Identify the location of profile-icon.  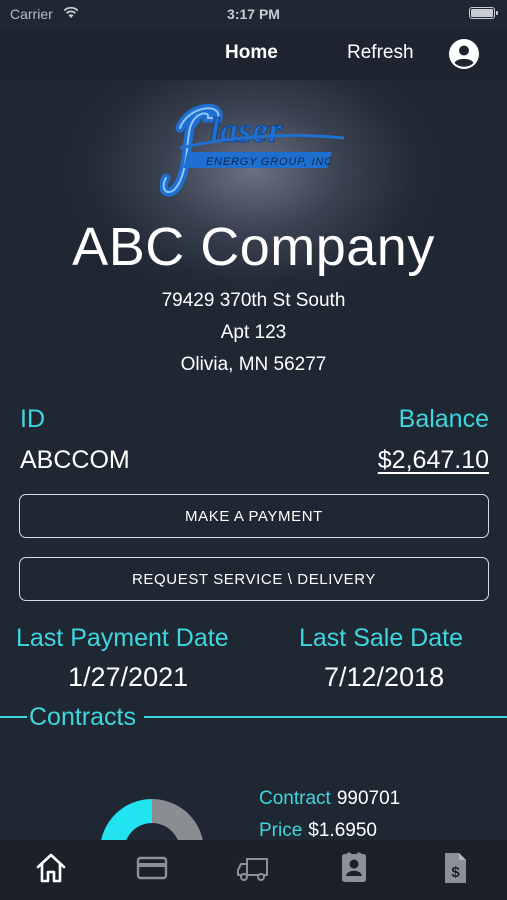
(464, 54).